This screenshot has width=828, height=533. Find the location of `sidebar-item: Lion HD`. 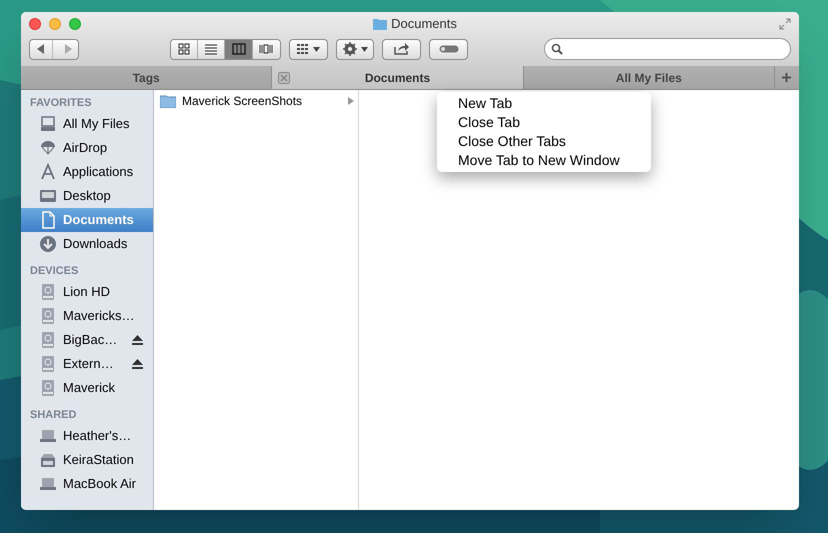

sidebar-item: Lion HD is located at coordinates (87, 292).